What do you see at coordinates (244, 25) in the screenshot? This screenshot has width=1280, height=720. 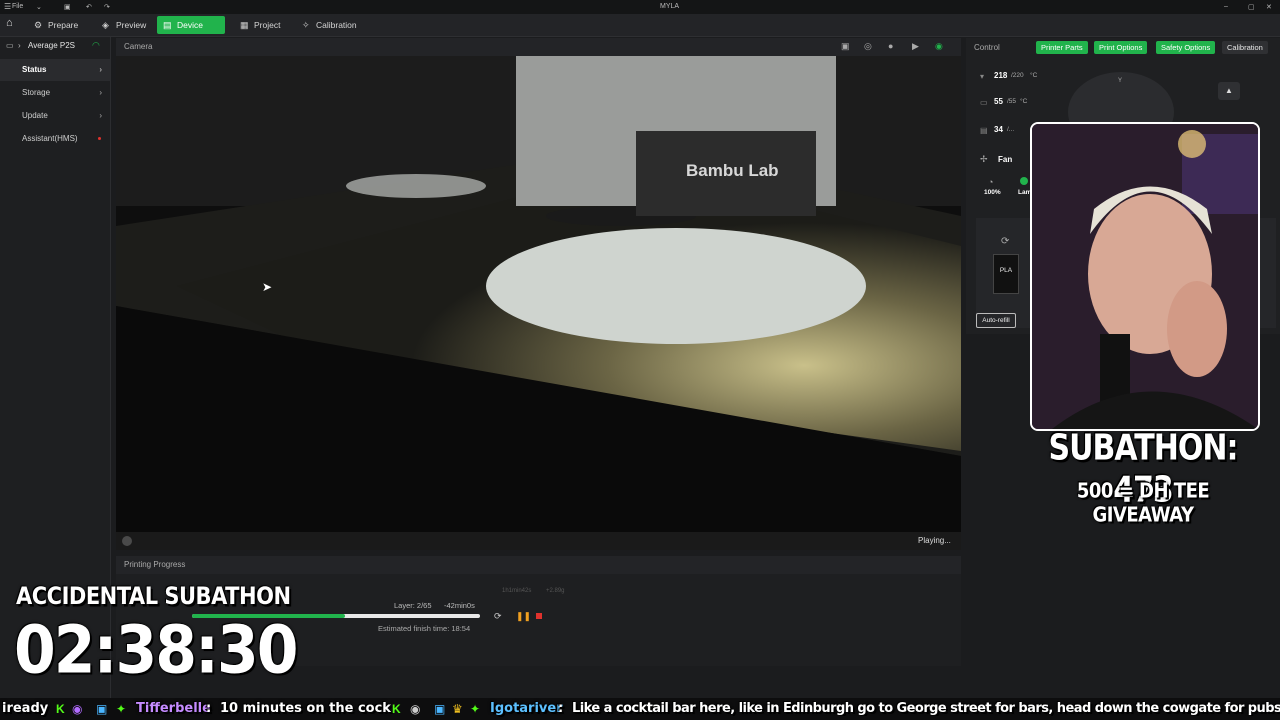 I see `project-icon: ▦` at bounding box center [244, 25].